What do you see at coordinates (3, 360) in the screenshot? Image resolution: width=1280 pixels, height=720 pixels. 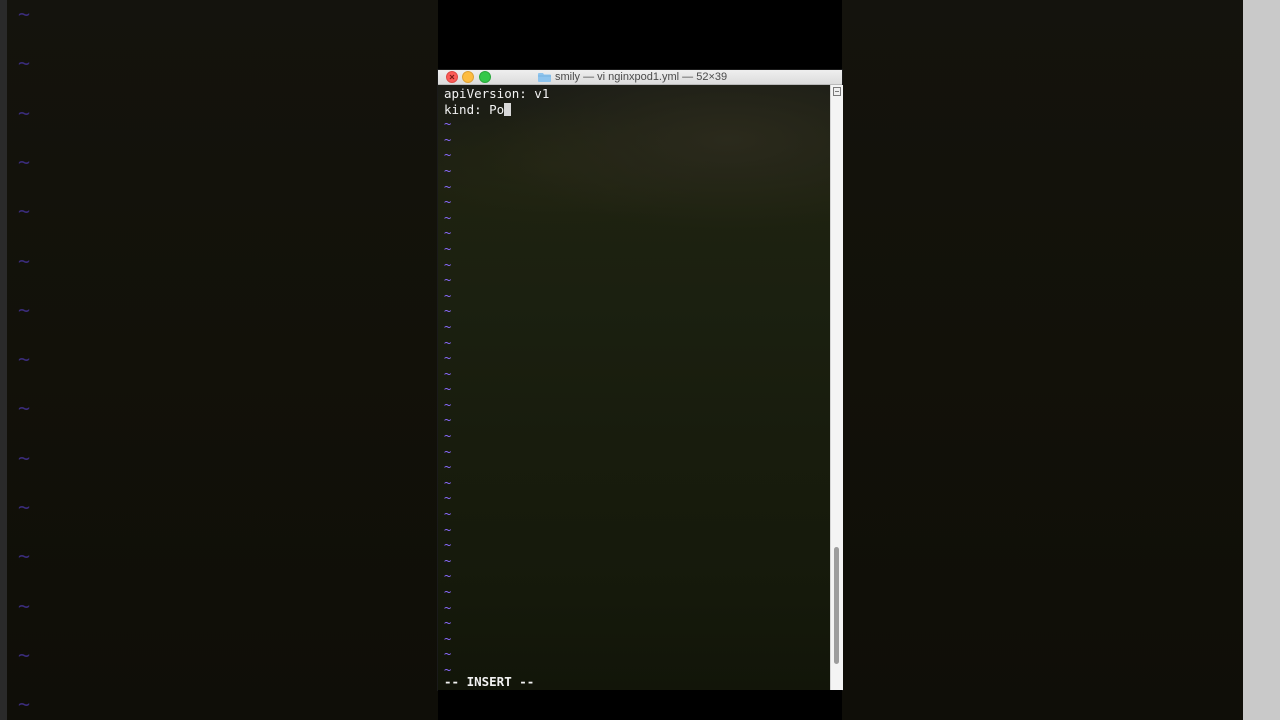 I see `background-edge` at bounding box center [3, 360].